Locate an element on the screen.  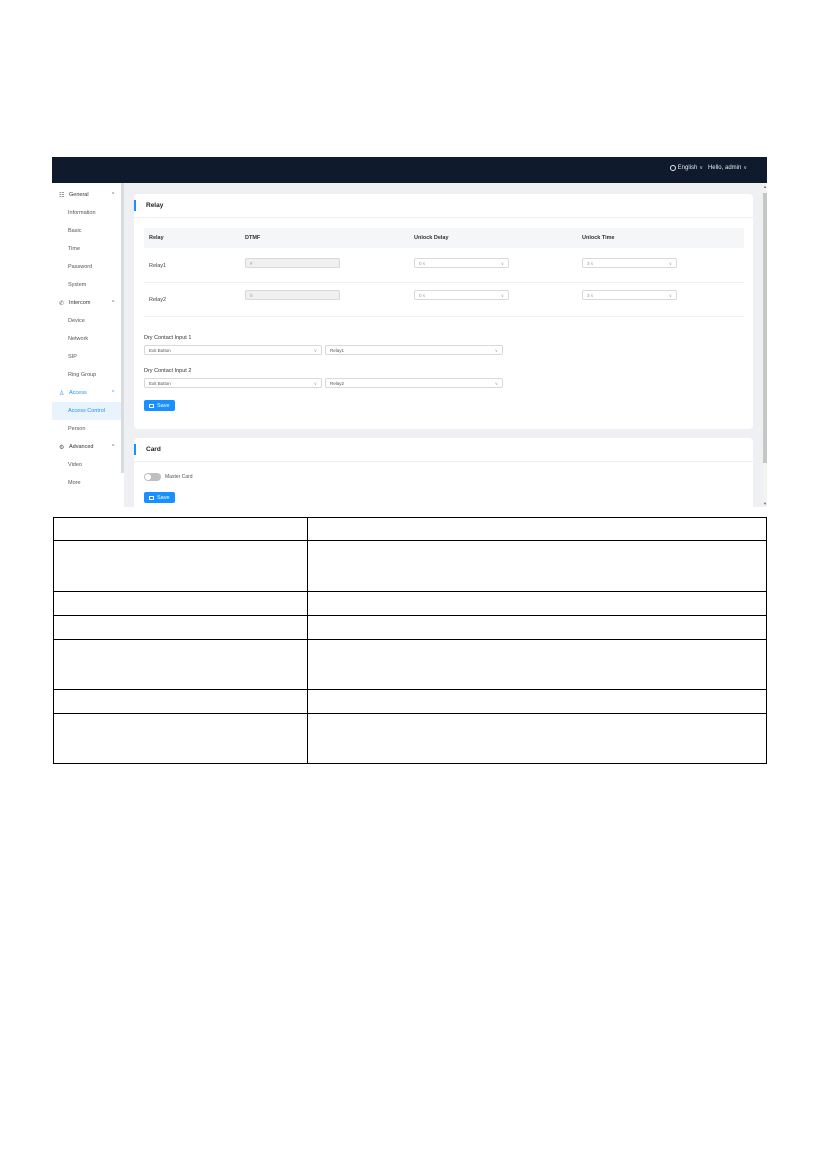
relay-save-button: Save is located at coordinates (159, 405).